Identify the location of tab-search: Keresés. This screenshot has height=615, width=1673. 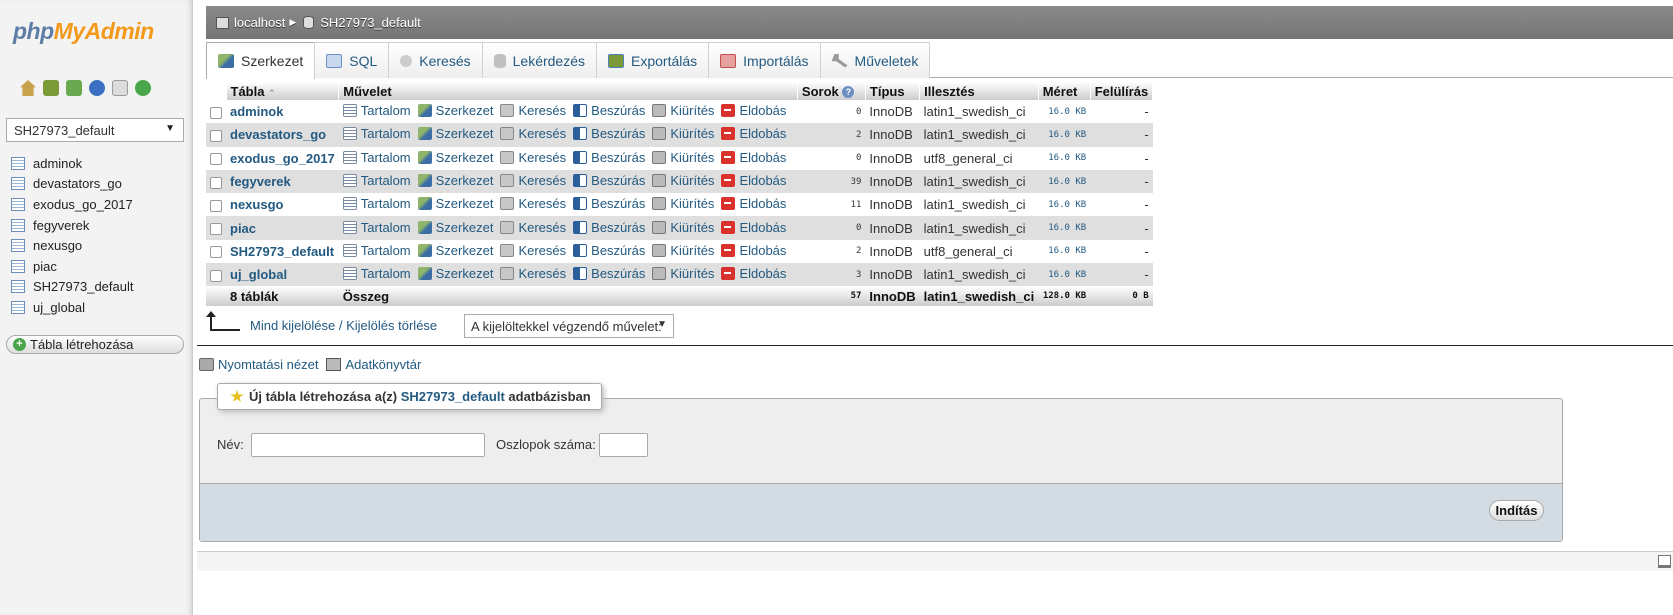
(435, 60).